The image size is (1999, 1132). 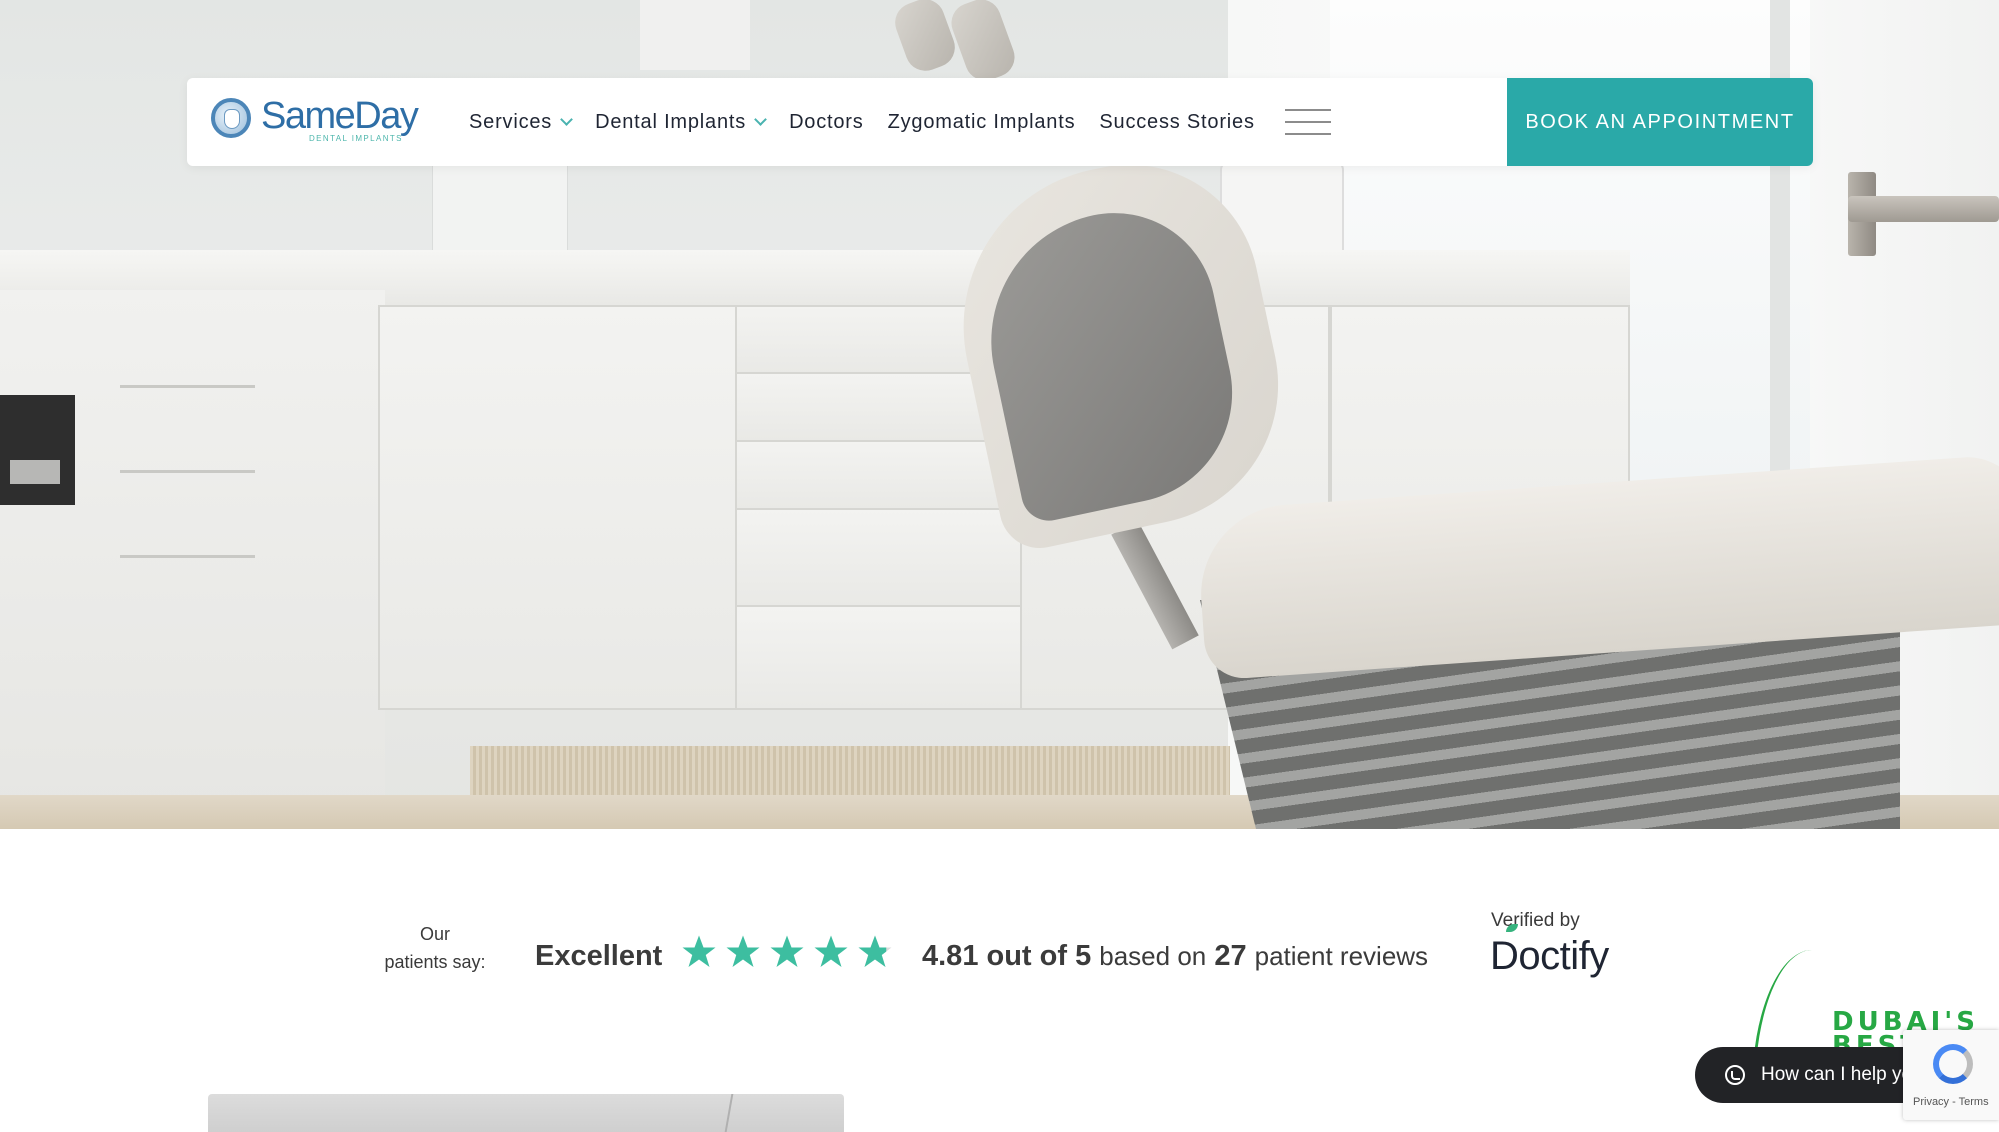 I want to click on nav-item-doctors: Doctors, so click(x=826, y=122).